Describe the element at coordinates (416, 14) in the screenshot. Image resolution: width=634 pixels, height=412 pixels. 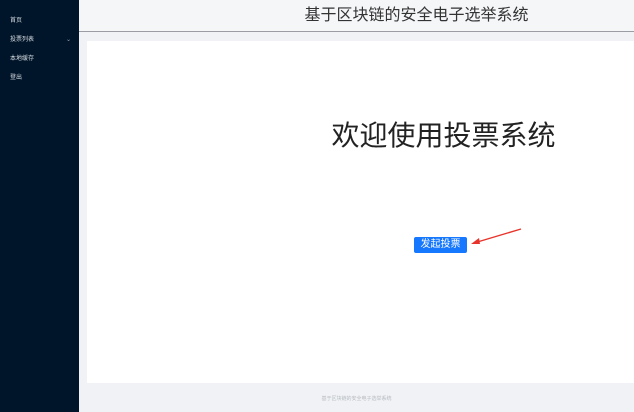
I see `page-title: 基于区块链的安全电子选举系统` at that location.